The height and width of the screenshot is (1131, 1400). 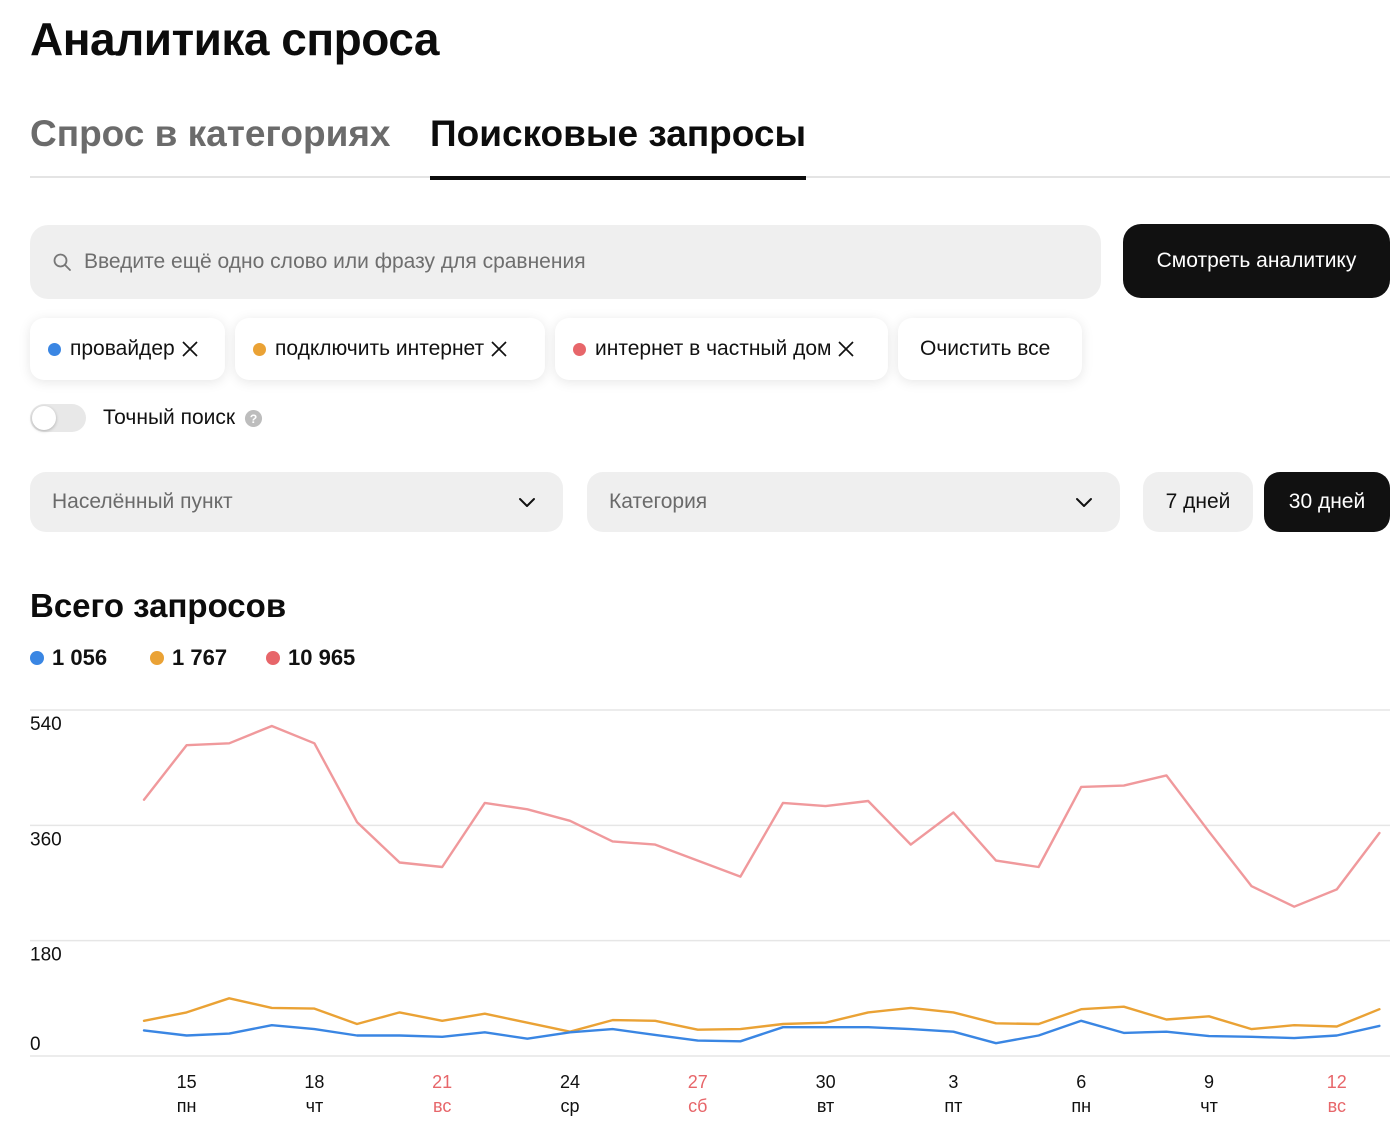 I want to click on clear-all-button: Очистить все, so click(x=990, y=349).